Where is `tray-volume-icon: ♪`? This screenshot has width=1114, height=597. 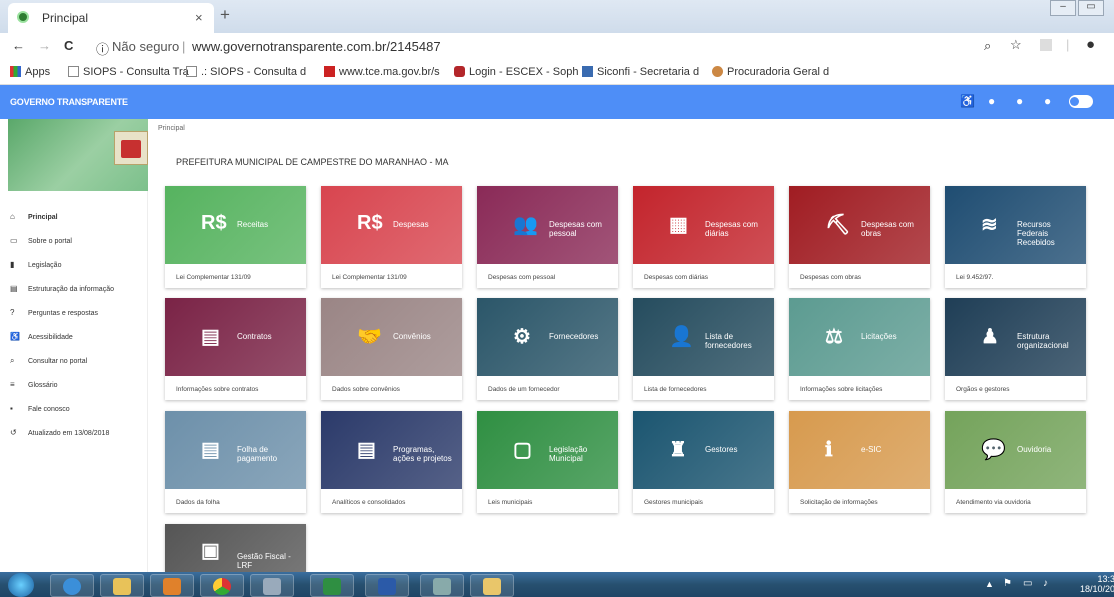
tray-volume-icon: ♪ is located at coordinates (1045, 583).